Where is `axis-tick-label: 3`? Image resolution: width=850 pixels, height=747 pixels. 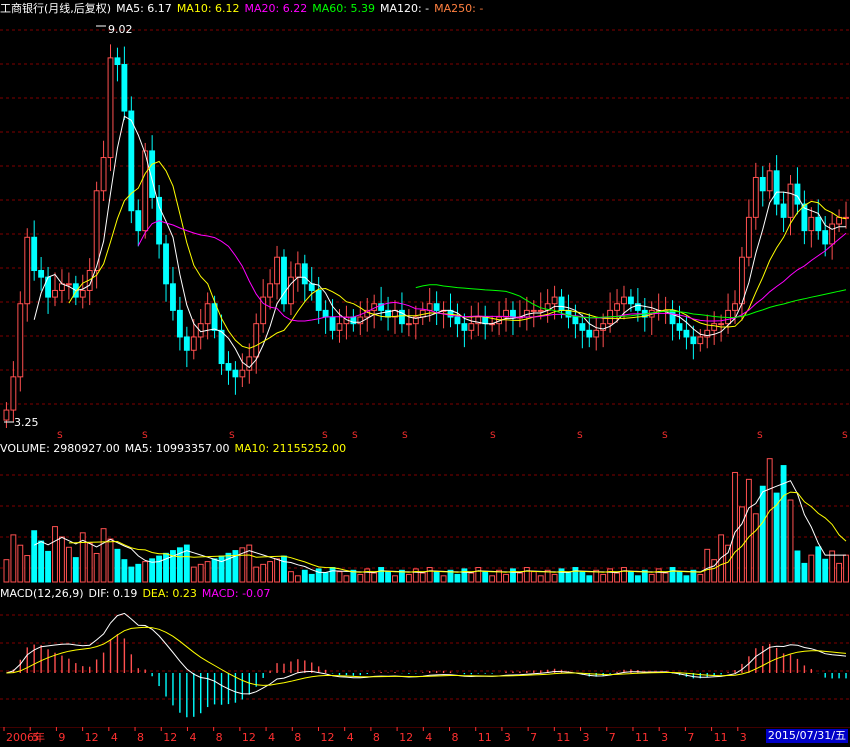
axis-tick-label: 3 is located at coordinates (664, 737).